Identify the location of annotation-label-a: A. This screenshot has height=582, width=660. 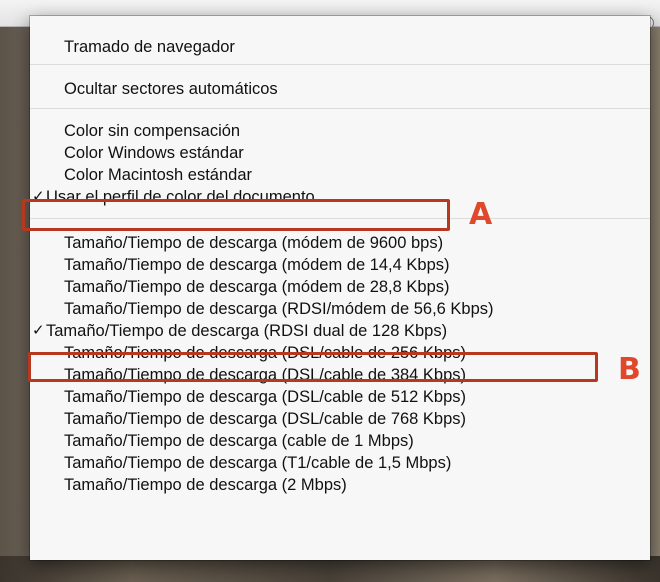
(481, 214).